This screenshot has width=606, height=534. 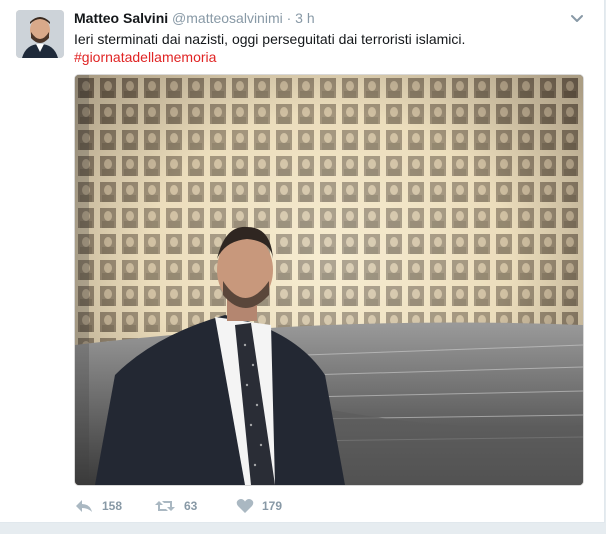 I want to click on like-button: 179, so click(x=259, y=506).